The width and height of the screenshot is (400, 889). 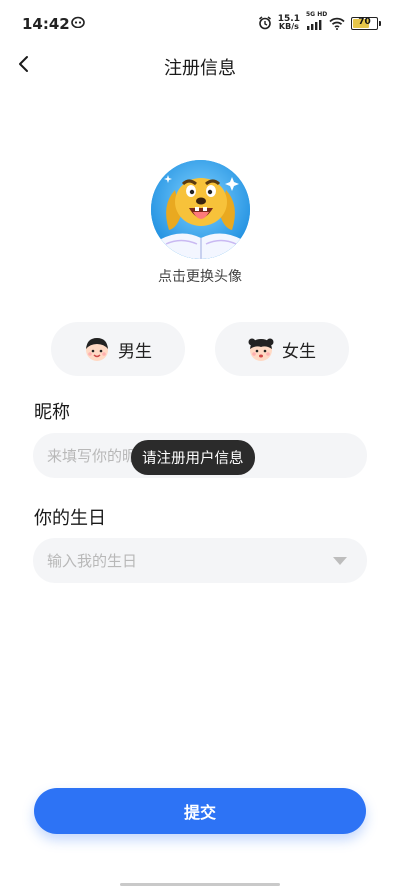 What do you see at coordinates (200, 884) in the screenshot?
I see `home-indicator` at bounding box center [200, 884].